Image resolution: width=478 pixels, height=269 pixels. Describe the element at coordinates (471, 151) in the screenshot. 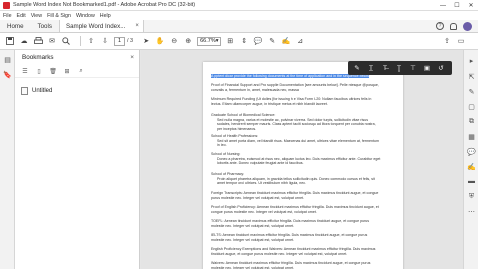

I see `comment-tool-icon: 💬` at that location.